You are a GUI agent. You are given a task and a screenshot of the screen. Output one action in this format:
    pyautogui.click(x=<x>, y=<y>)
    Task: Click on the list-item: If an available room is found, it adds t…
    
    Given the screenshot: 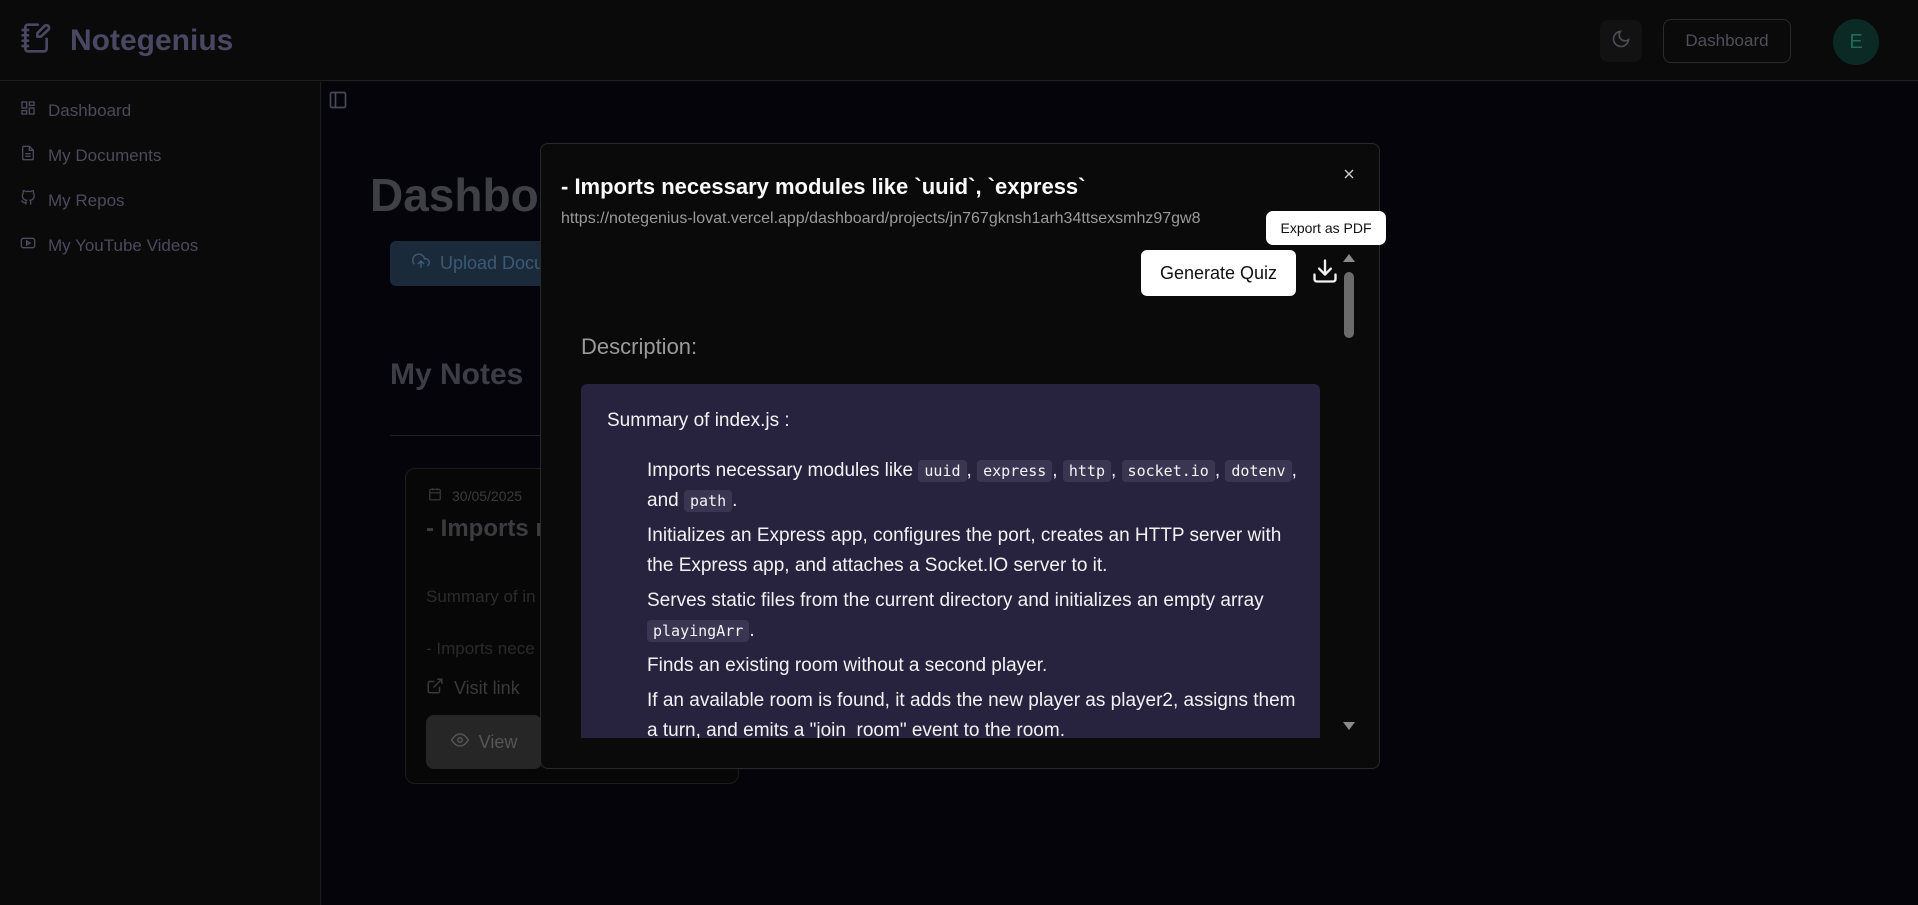 What is the action you would take?
    pyautogui.click(x=971, y=714)
    